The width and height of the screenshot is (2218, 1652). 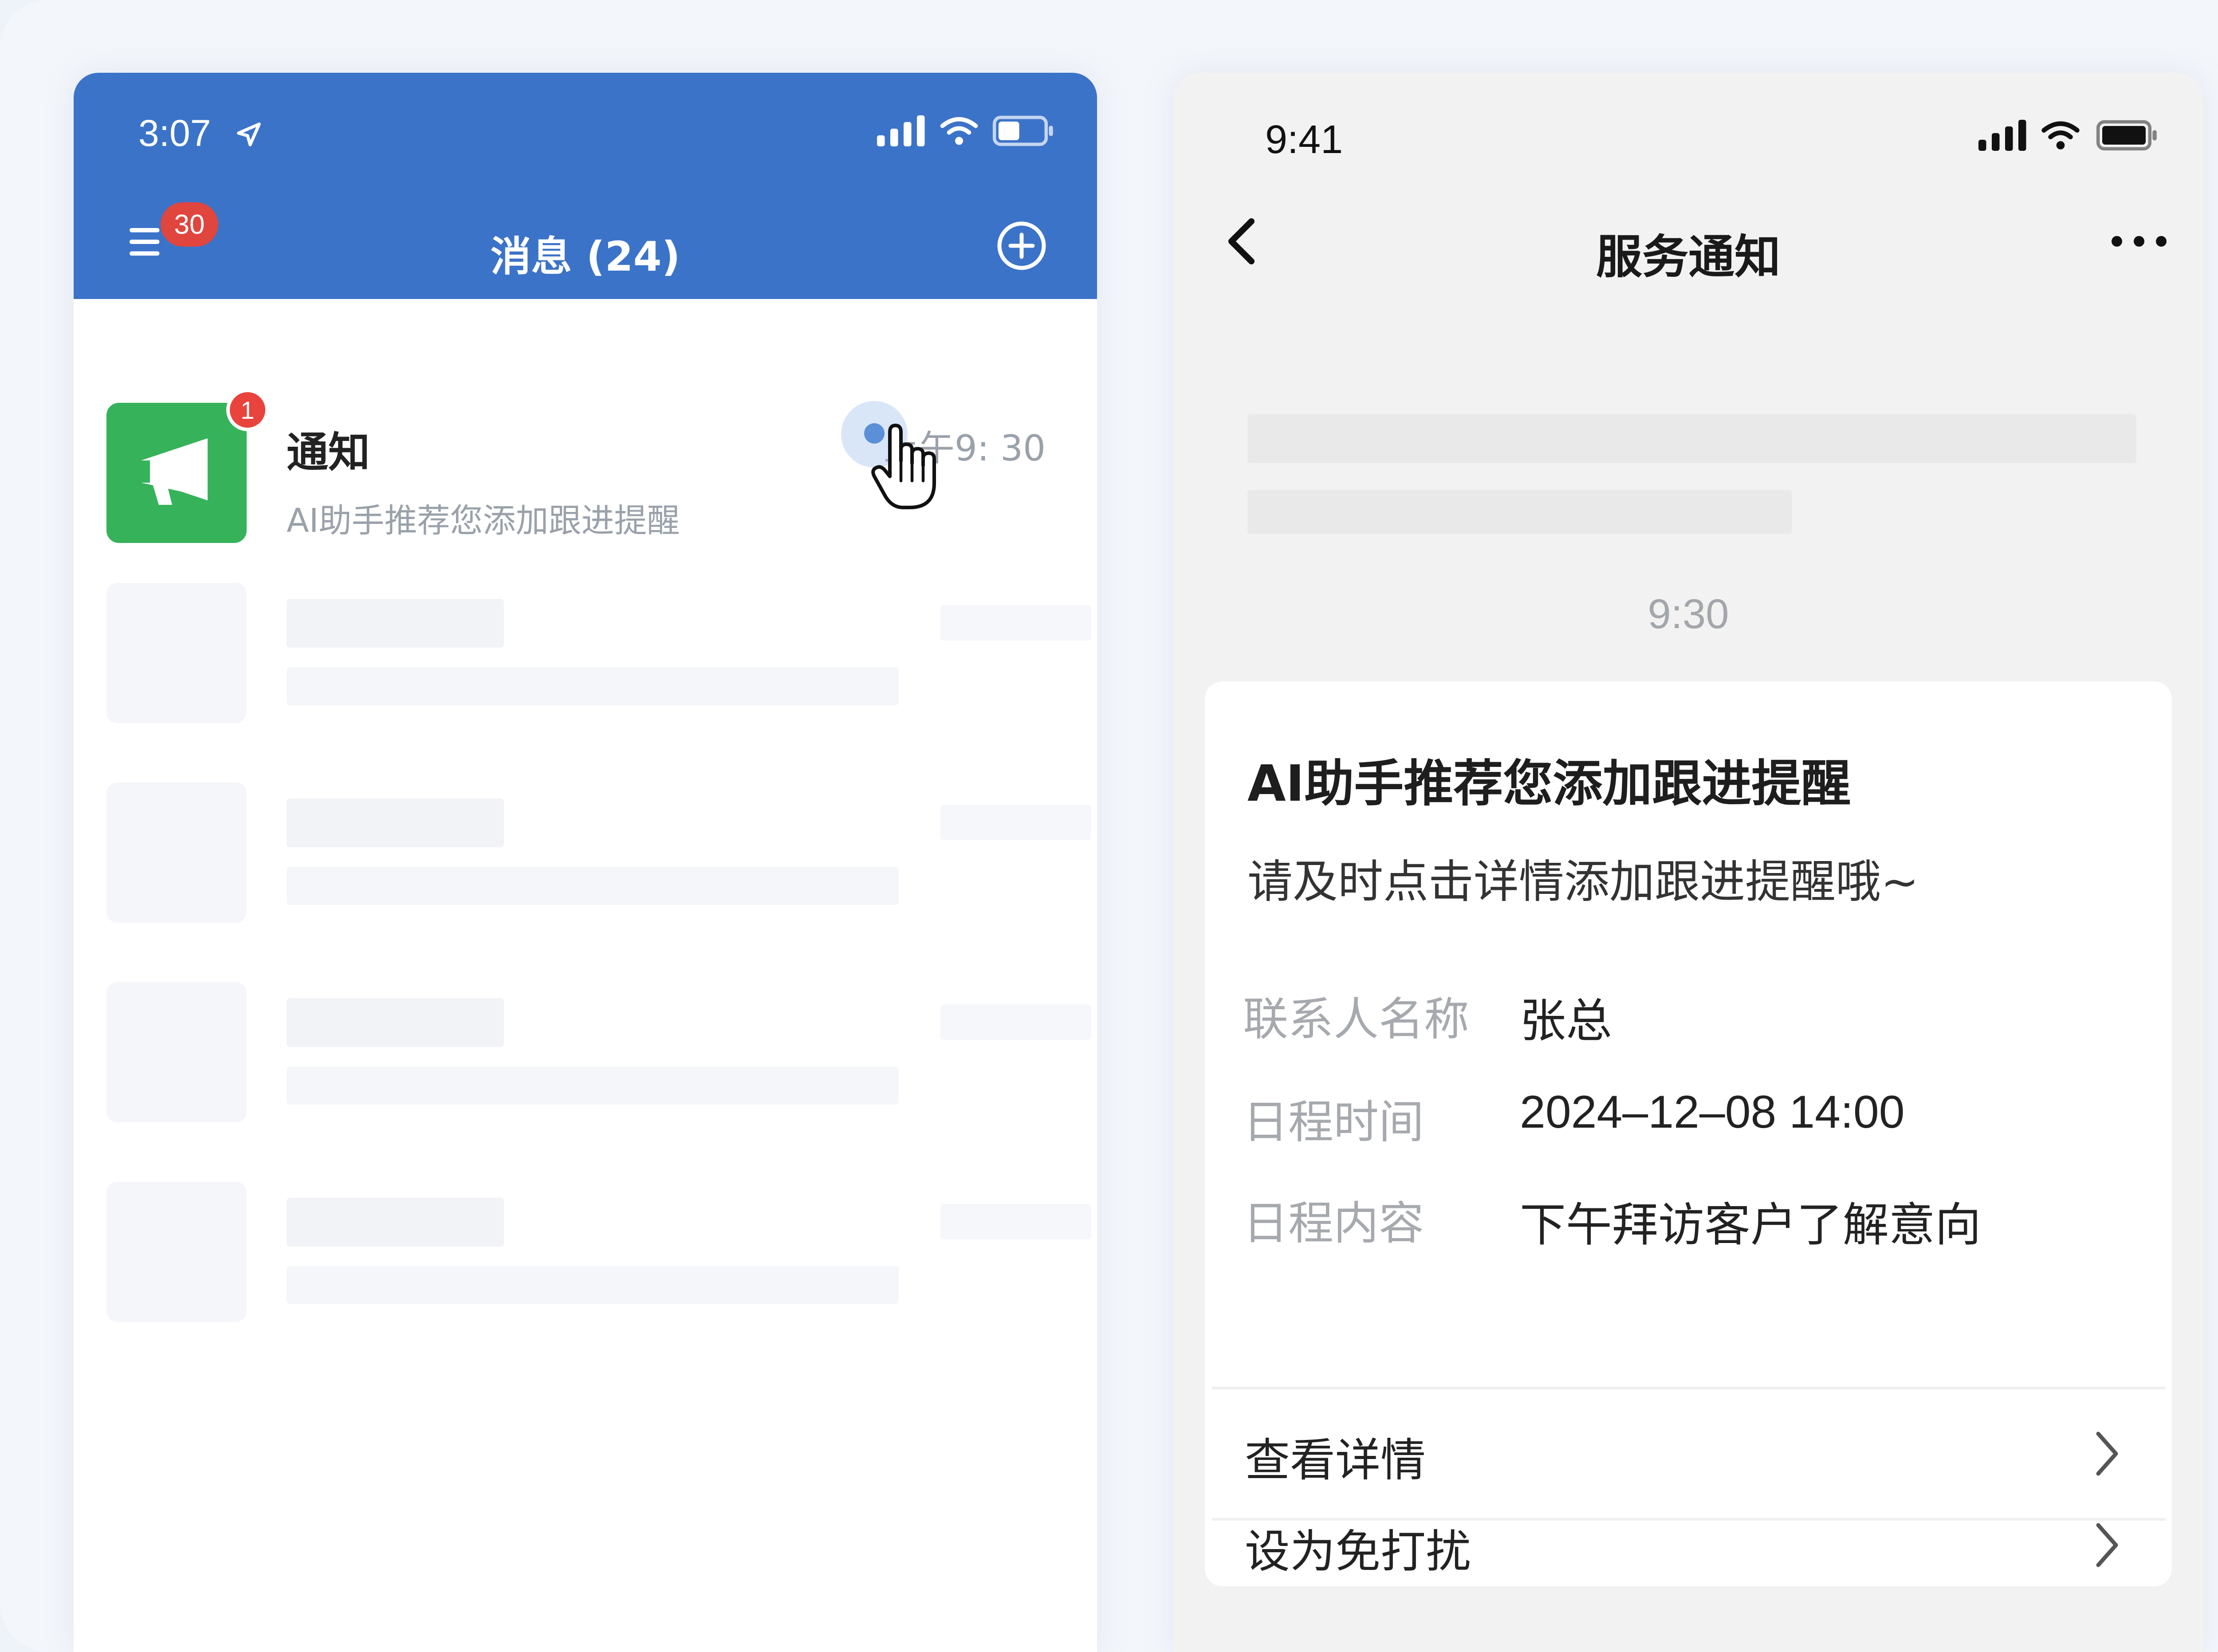 What do you see at coordinates (1688, 1453) in the screenshot?
I see `view-details-row: 查看详情` at bounding box center [1688, 1453].